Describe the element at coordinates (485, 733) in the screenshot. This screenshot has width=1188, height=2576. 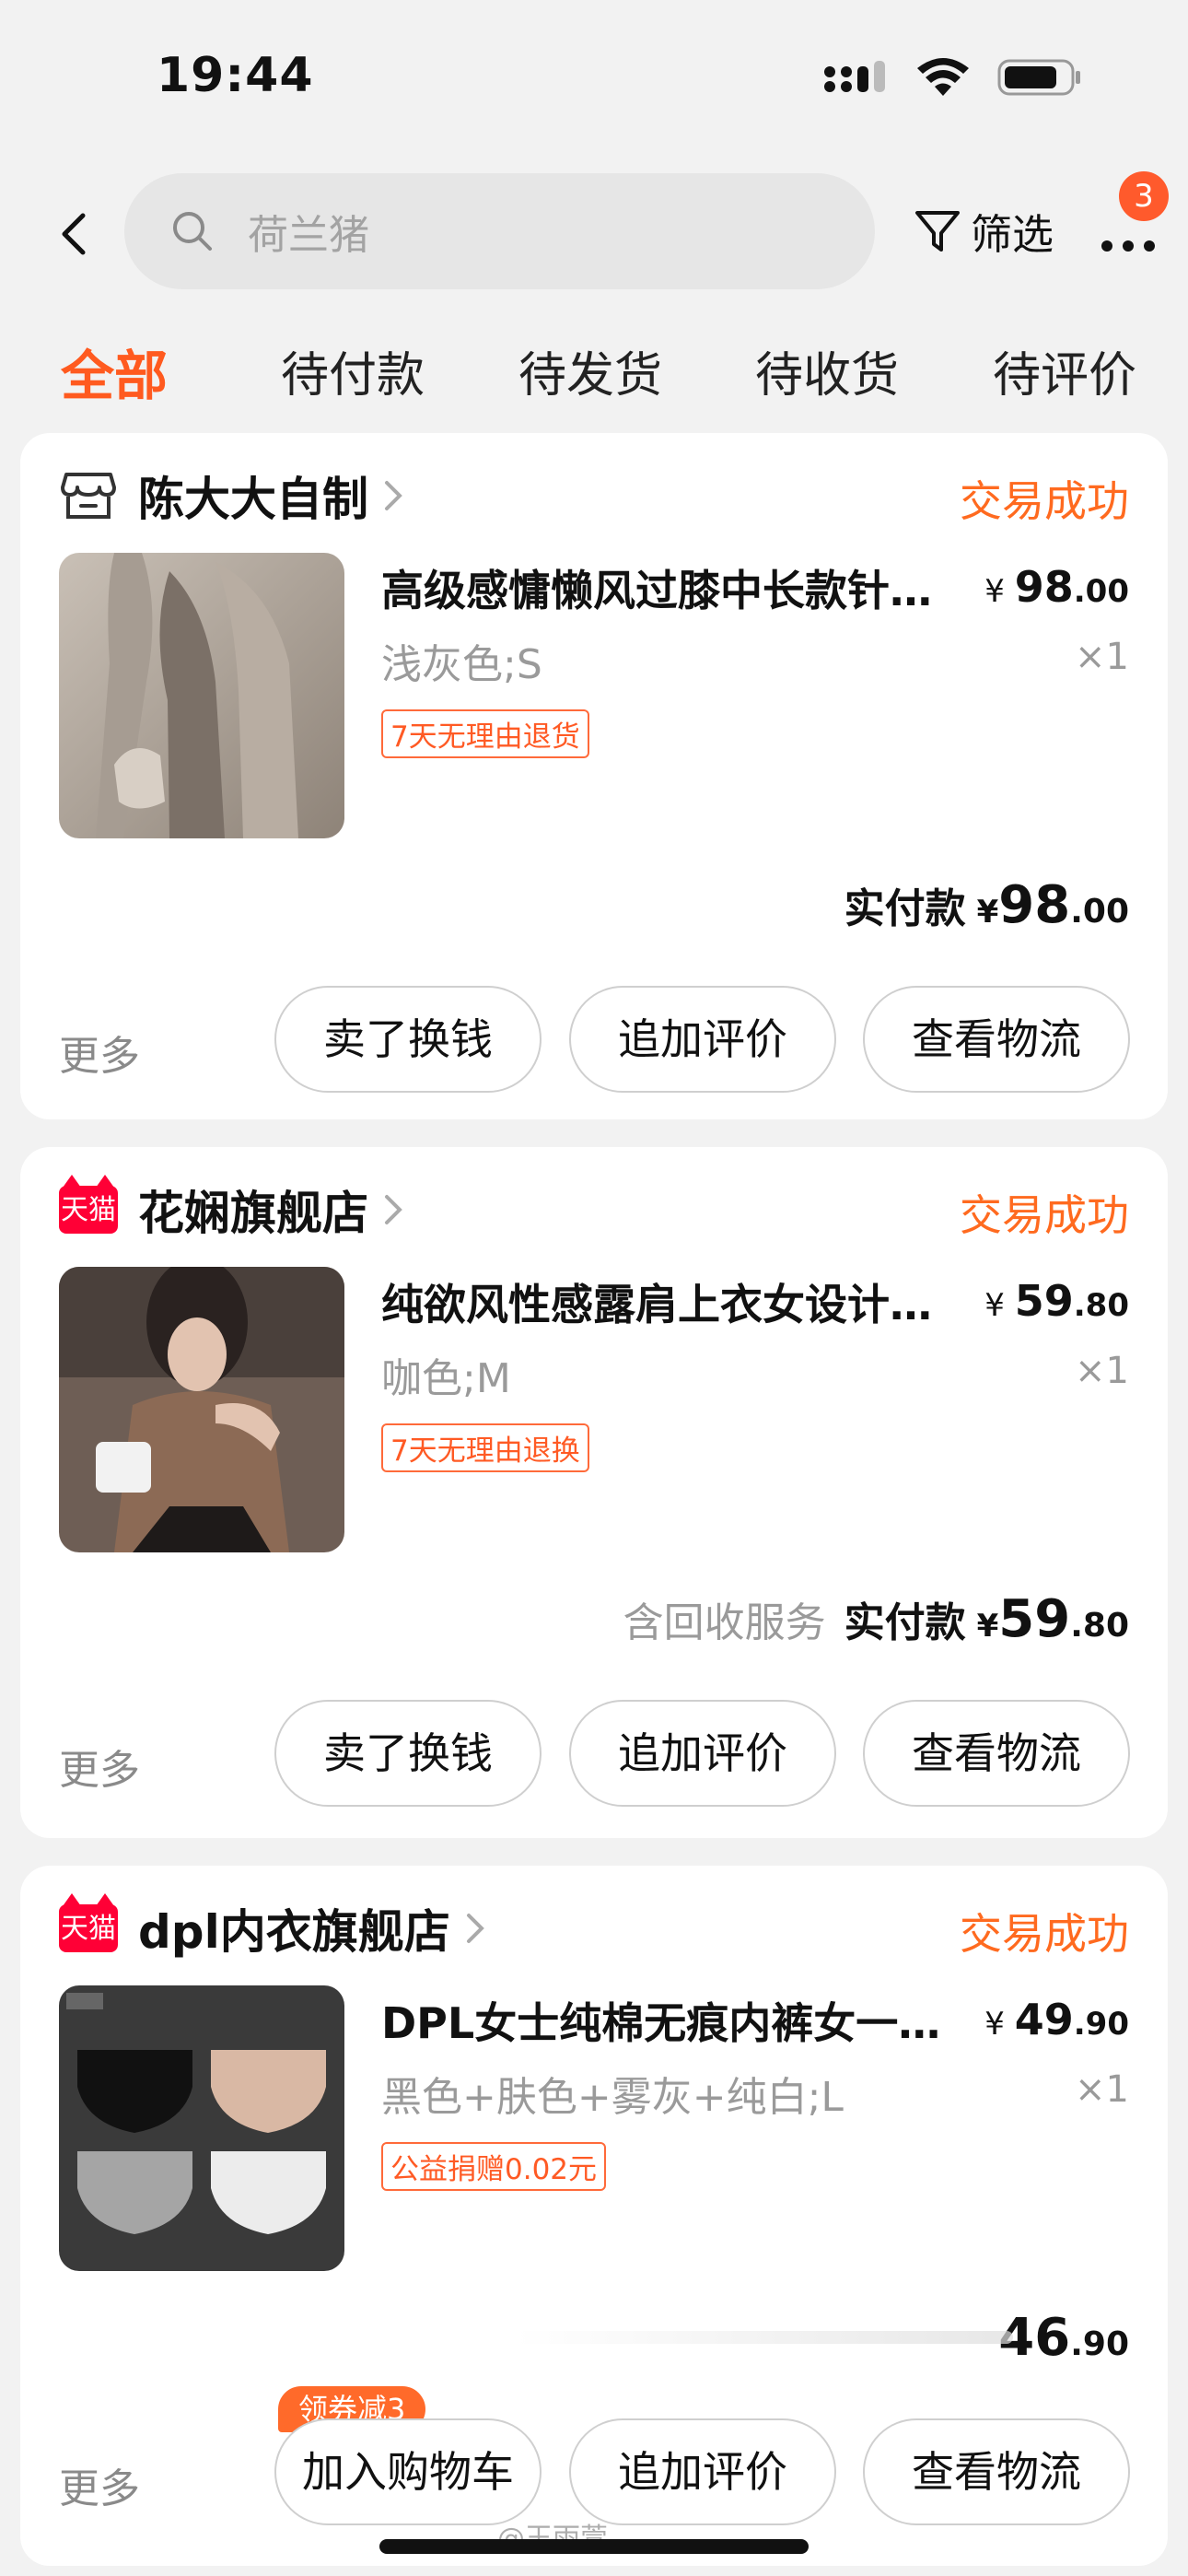
I see `return-policy-tag: 7天无理由退货` at that location.